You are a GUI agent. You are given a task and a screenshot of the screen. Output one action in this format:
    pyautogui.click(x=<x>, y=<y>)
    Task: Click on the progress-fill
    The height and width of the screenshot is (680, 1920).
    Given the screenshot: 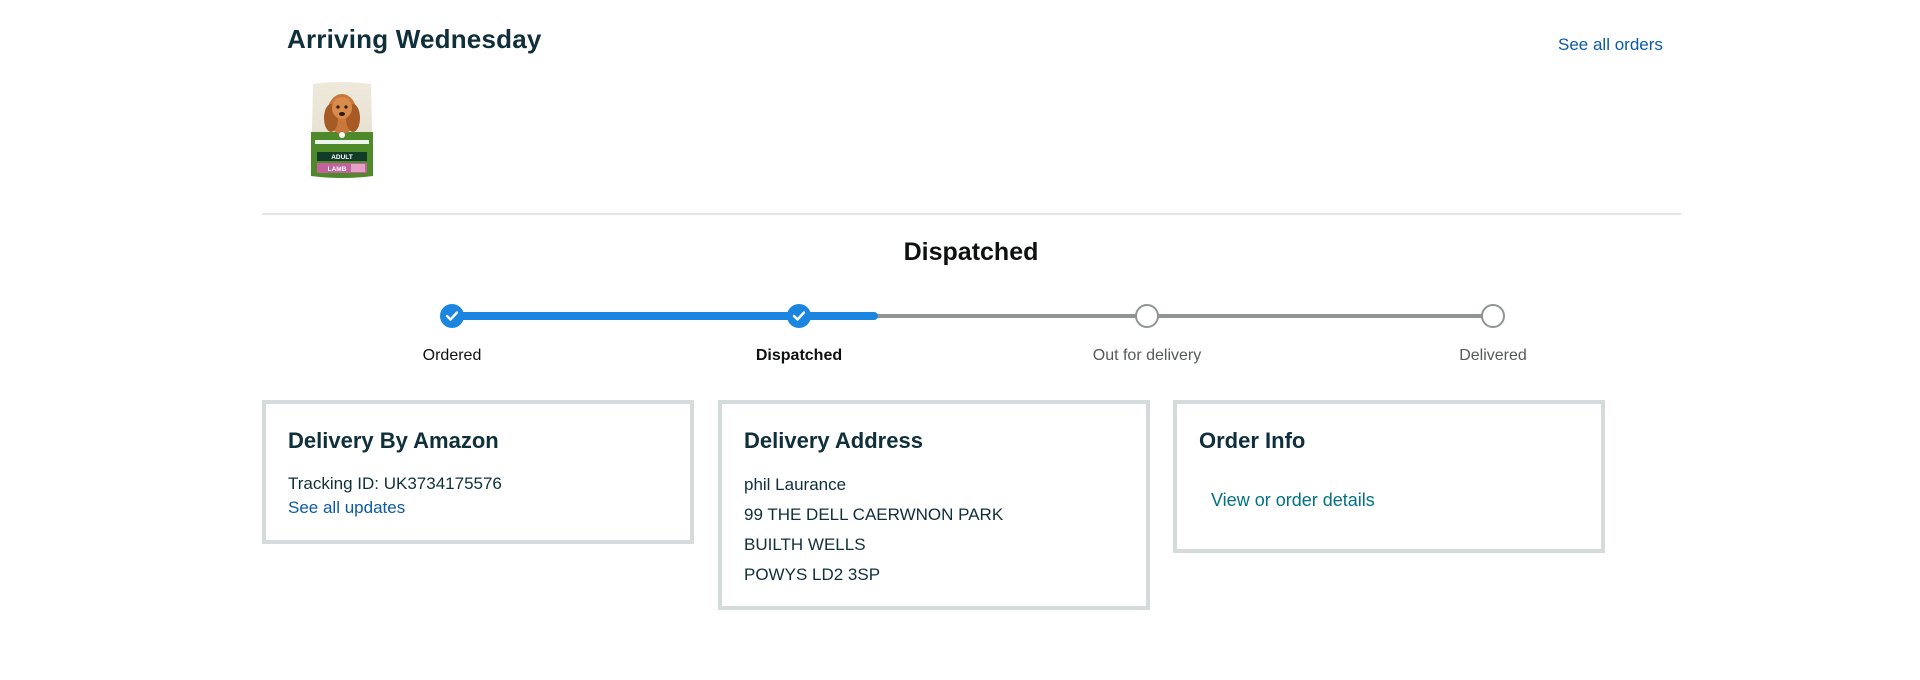 What is the action you would take?
    pyautogui.click(x=665, y=316)
    